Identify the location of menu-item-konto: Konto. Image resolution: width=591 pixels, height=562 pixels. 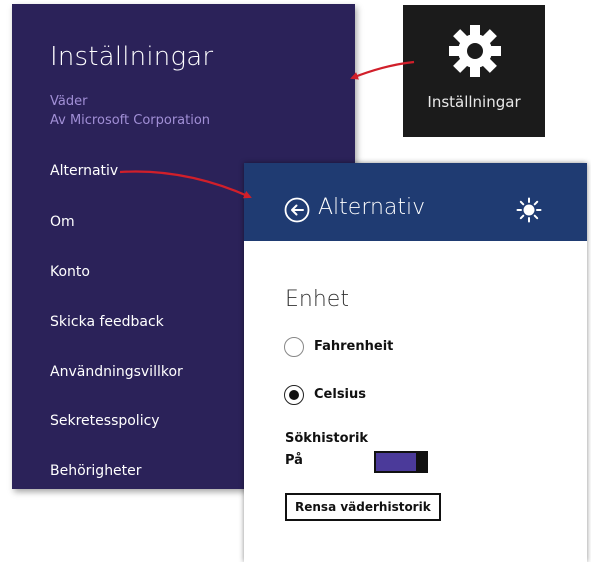
(70, 272).